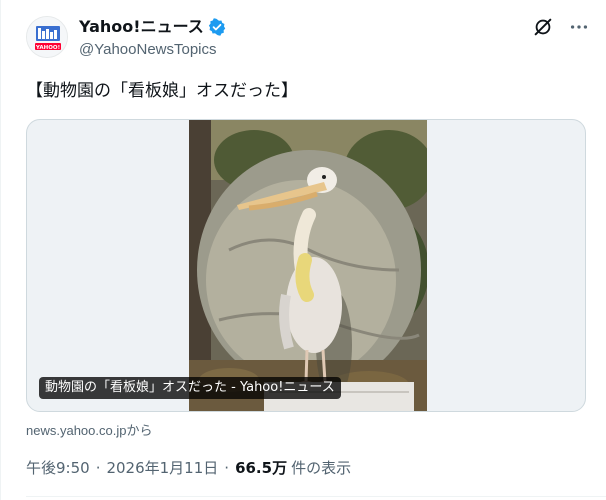  I want to click on view-label: 件の表示, so click(321, 468).